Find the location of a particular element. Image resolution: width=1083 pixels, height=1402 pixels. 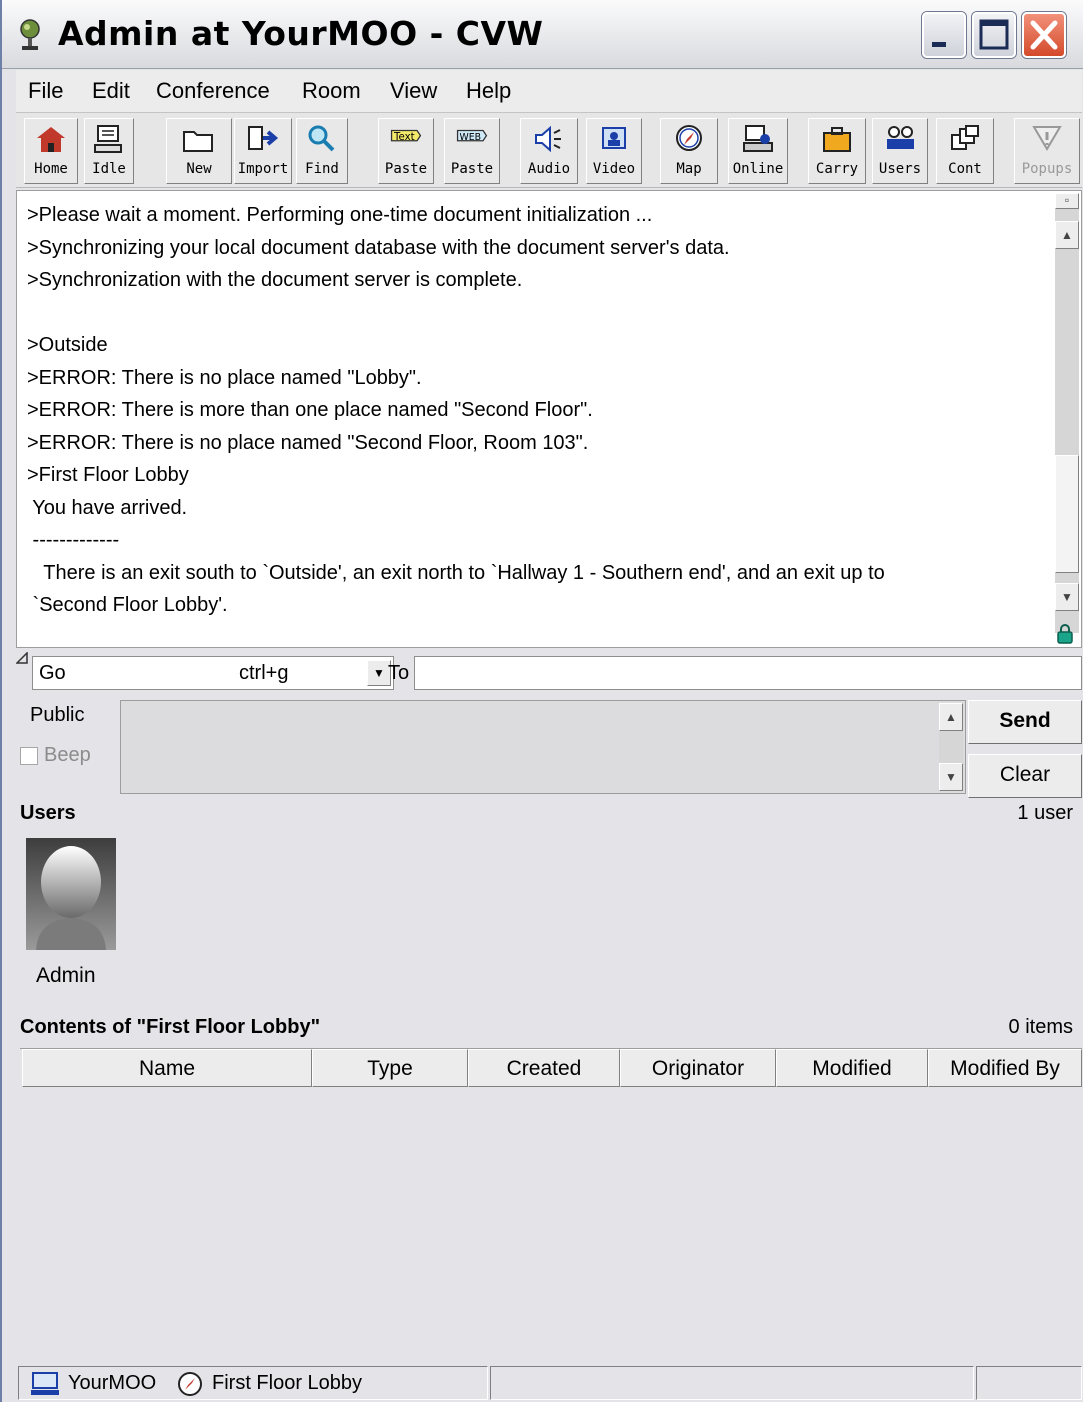

text-paste-button: Text Paste is located at coordinates (406, 151).